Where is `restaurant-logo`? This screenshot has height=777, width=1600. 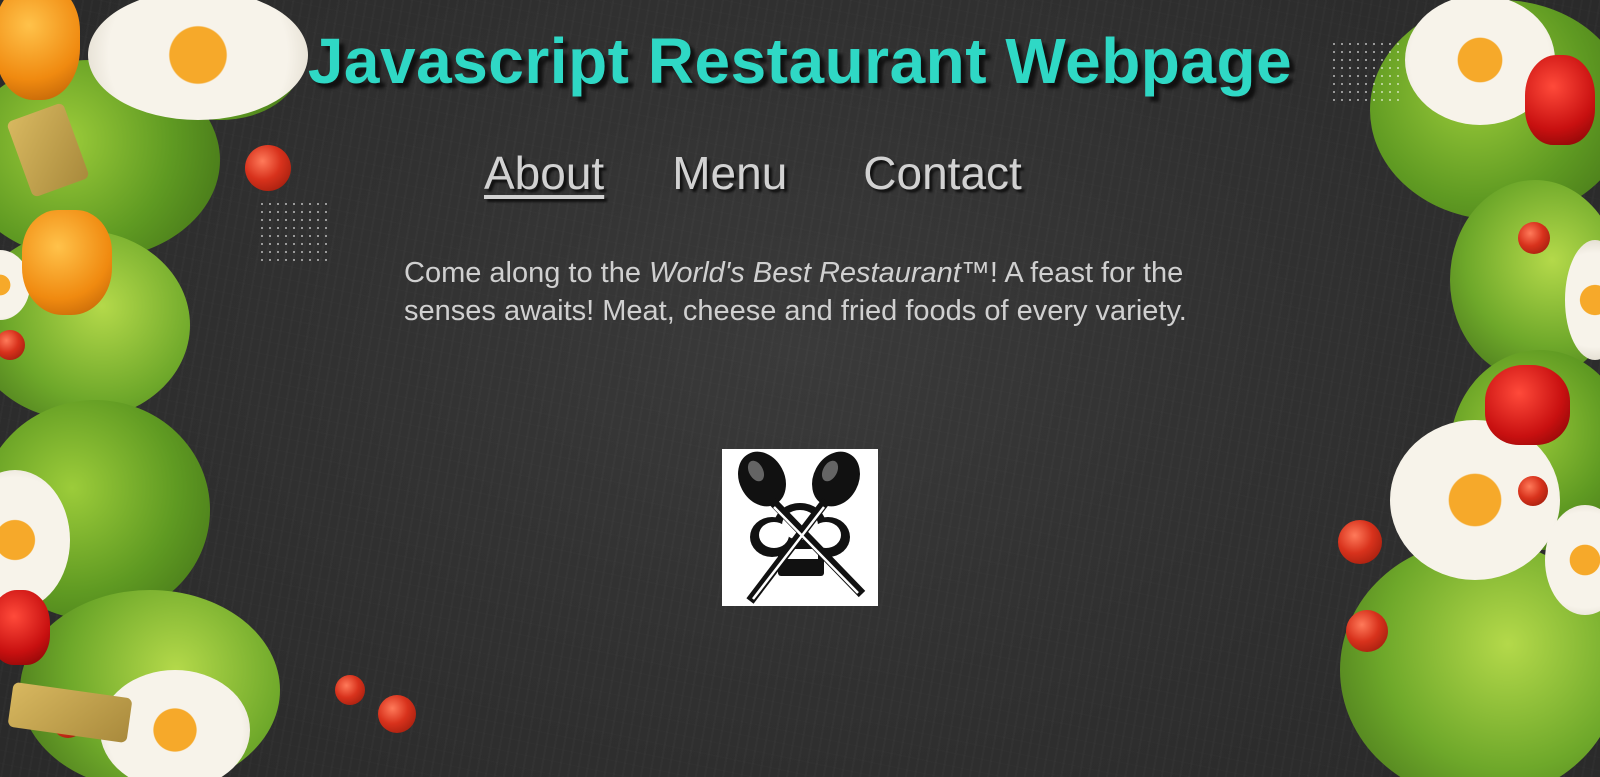
restaurant-logo is located at coordinates (800, 527).